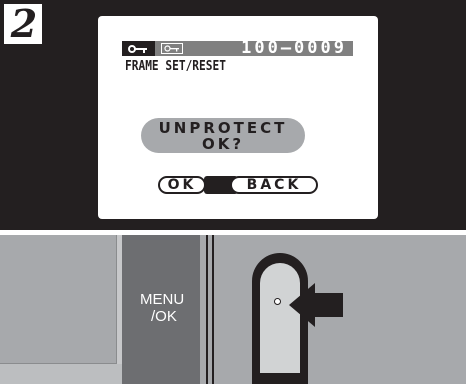 This screenshot has width=466, height=384. I want to click on camera-lcd-lip, so click(61, 374).